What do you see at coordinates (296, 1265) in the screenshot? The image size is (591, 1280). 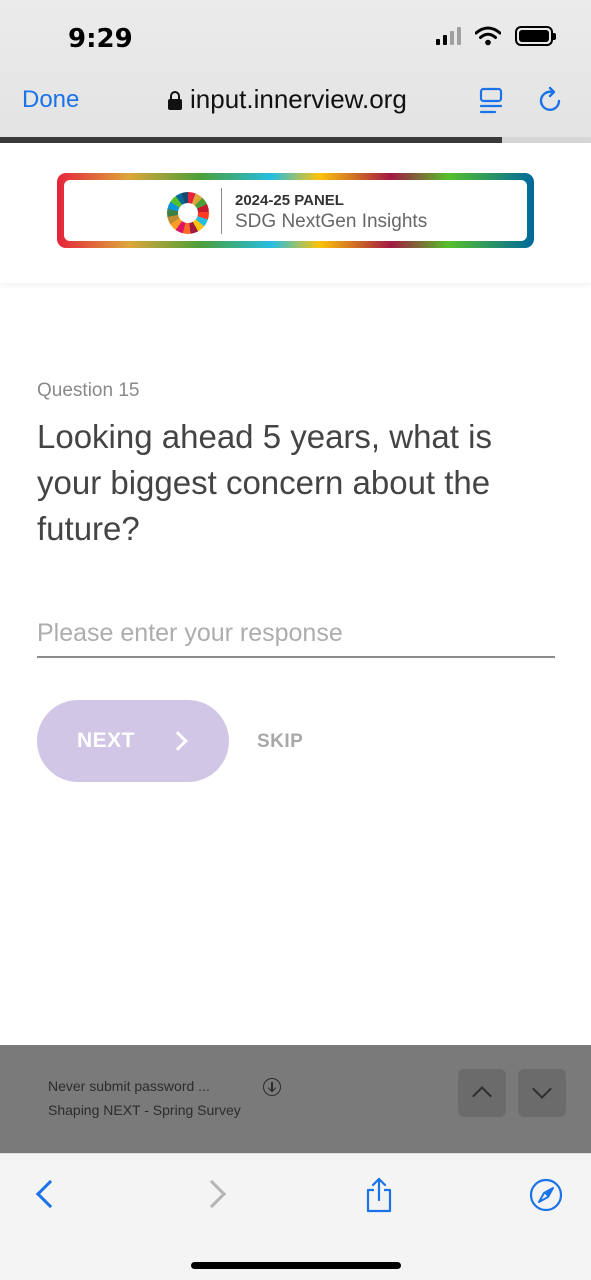 I see `home-indicator` at bounding box center [296, 1265].